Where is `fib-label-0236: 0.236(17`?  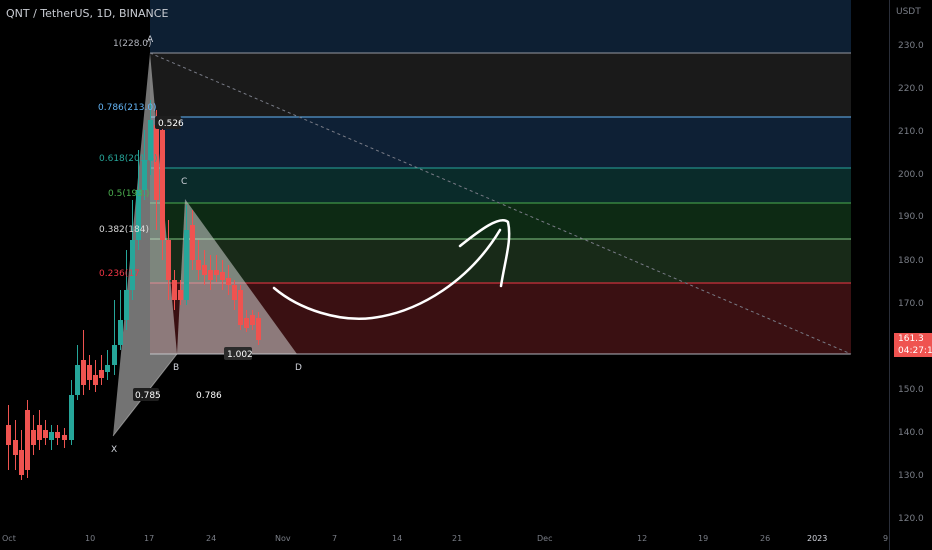
fib-label-0236: 0.236(17 is located at coordinates (119, 274).